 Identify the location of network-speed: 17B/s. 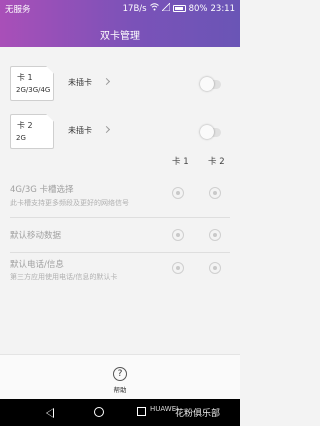
(134, 8).